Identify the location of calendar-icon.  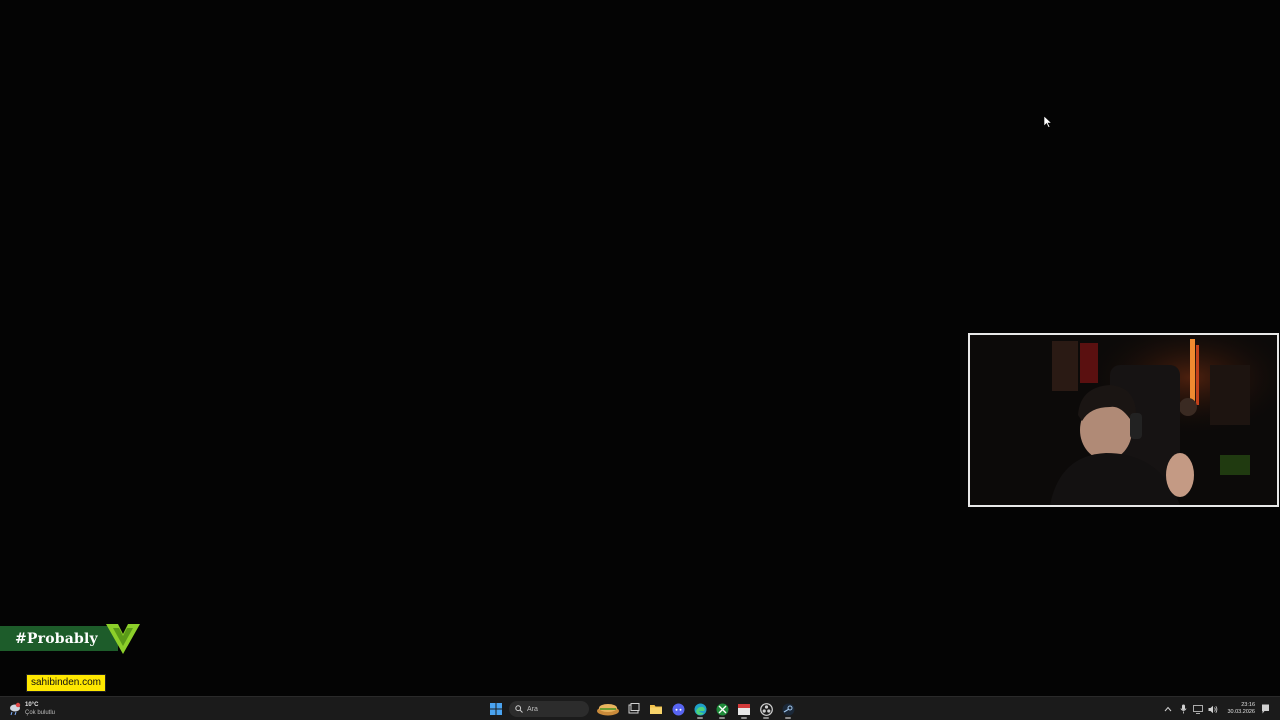
(744, 709).